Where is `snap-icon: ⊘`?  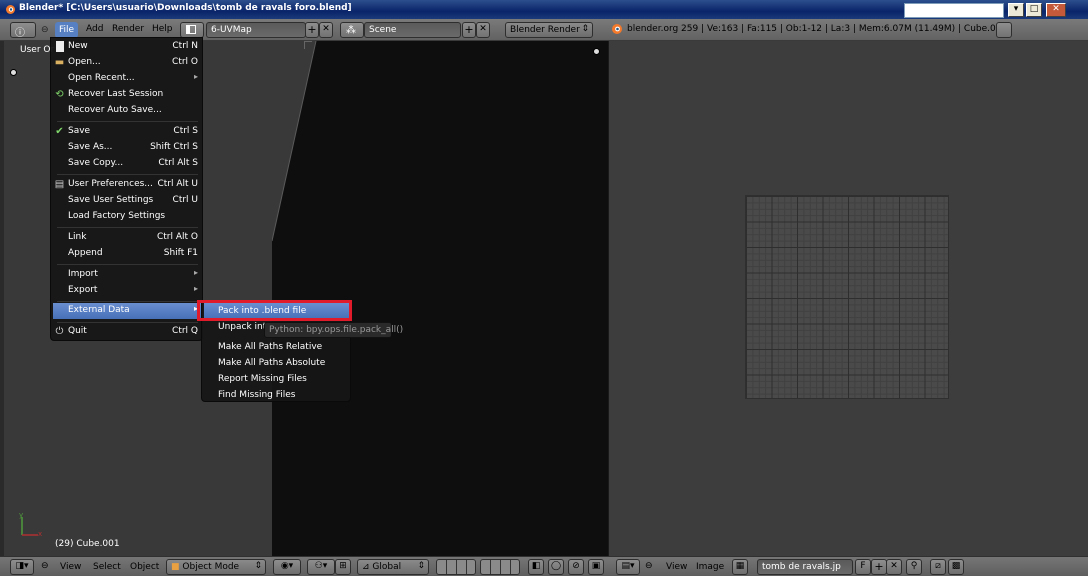 snap-icon: ⊘ is located at coordinates (576, 567).